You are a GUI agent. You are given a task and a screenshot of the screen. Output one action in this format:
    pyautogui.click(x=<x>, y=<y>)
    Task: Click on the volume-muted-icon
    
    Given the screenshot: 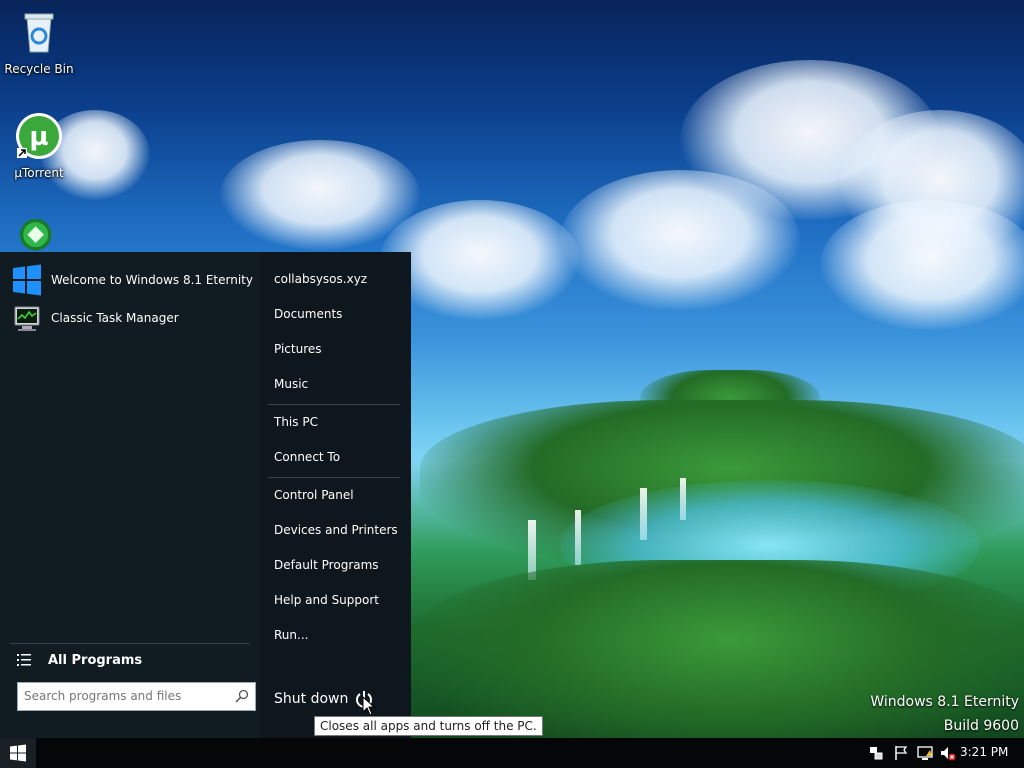 What is the action you would take?
    pyautogui.click(x=948, y=753)
    